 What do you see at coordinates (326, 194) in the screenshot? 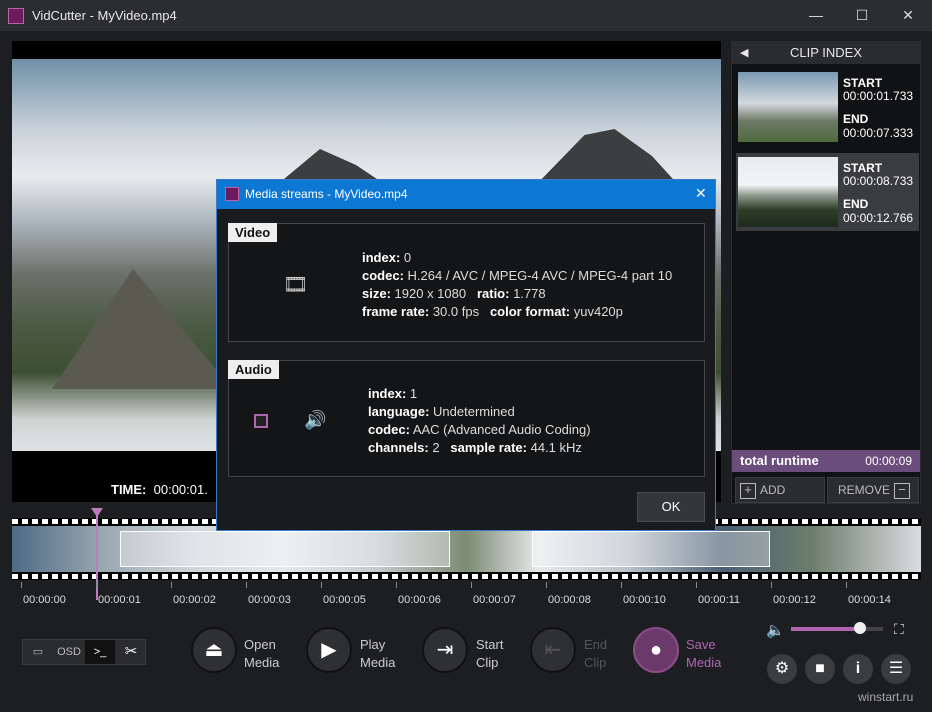
I see `dialog-title: Media streams - MyVideo.mp4` at bounding box center [326, 194].